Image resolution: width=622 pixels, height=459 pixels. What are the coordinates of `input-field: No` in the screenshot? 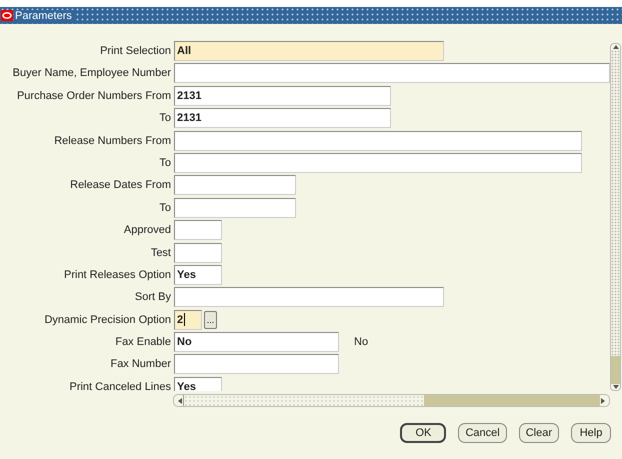 It's located at (256, 342).